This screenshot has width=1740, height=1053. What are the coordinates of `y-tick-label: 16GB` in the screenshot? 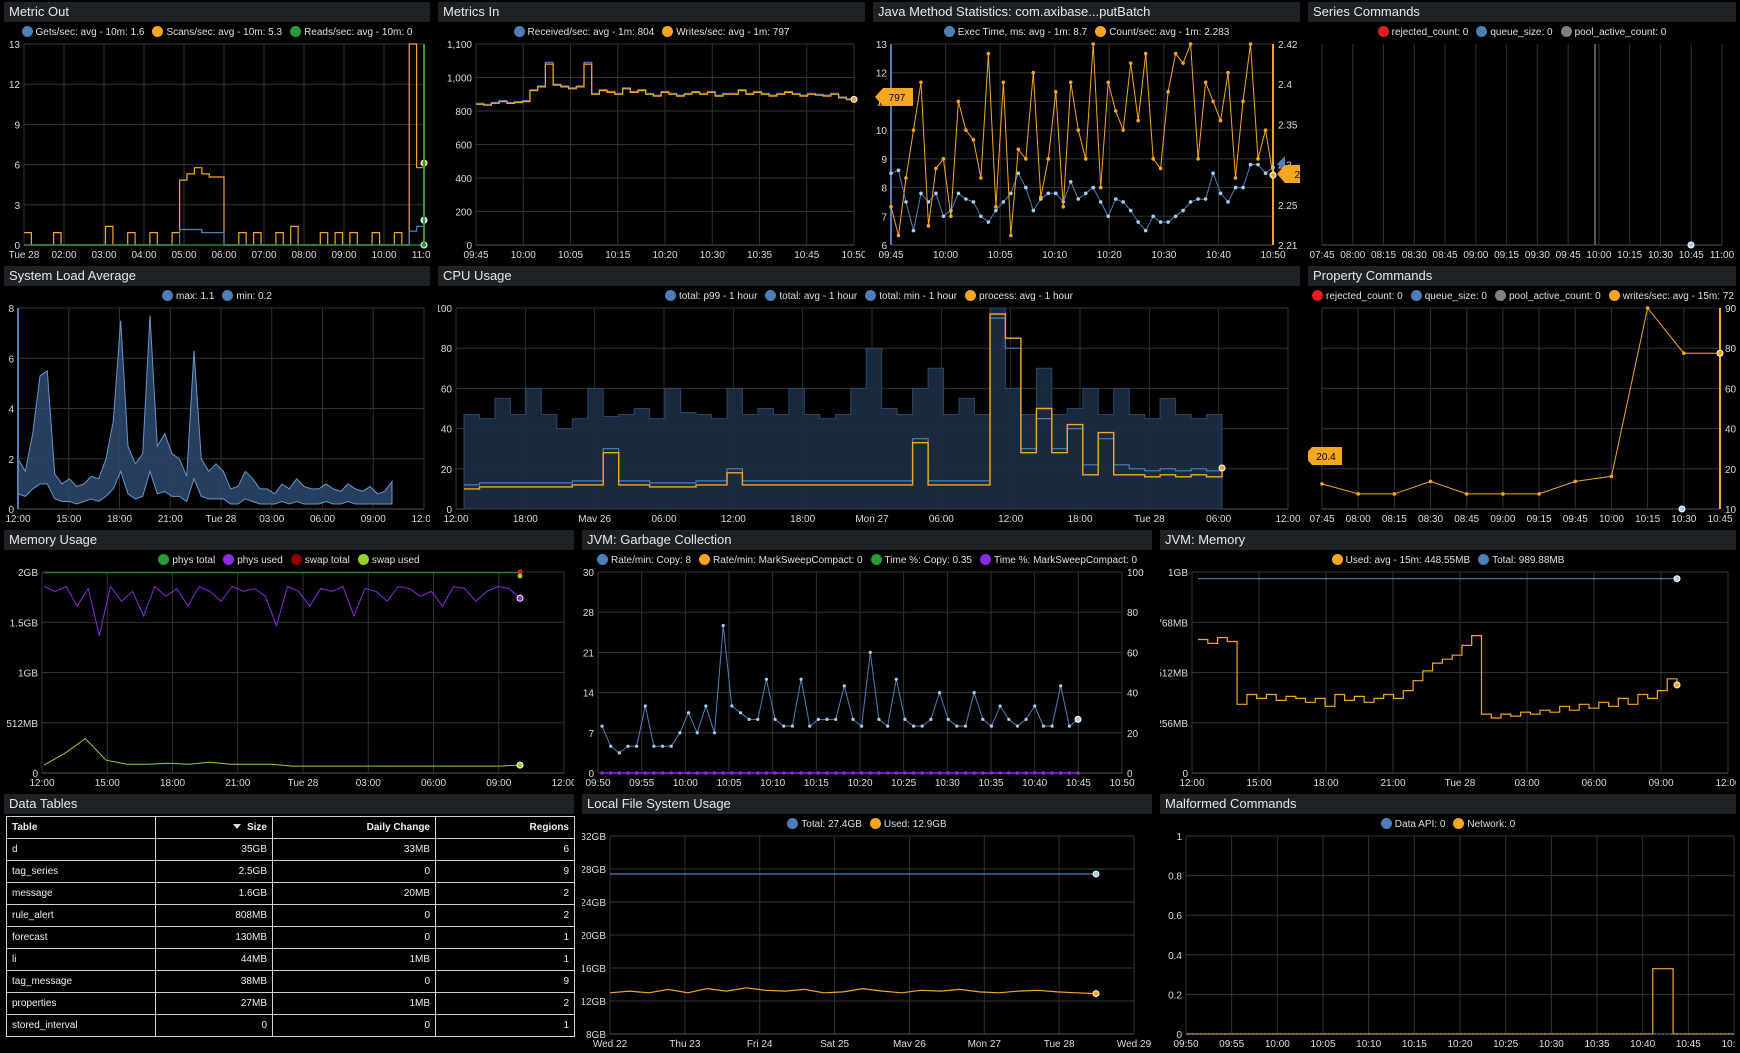 It's located at (594, 969).